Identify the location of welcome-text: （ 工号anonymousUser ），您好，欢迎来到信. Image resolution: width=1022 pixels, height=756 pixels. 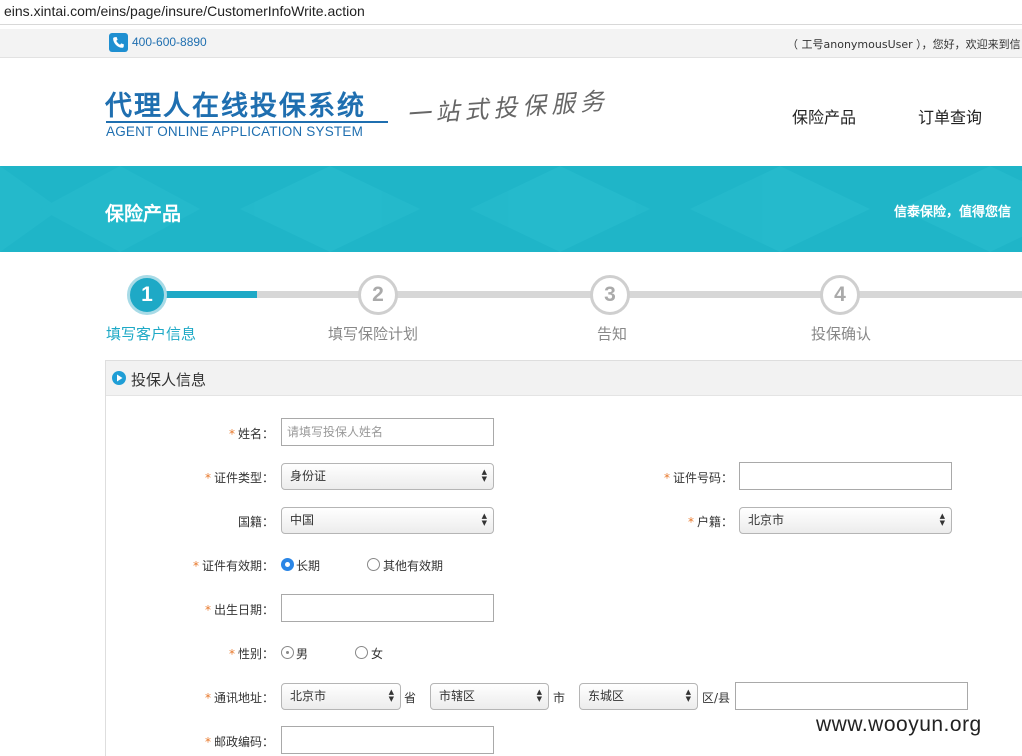
(904, 44).